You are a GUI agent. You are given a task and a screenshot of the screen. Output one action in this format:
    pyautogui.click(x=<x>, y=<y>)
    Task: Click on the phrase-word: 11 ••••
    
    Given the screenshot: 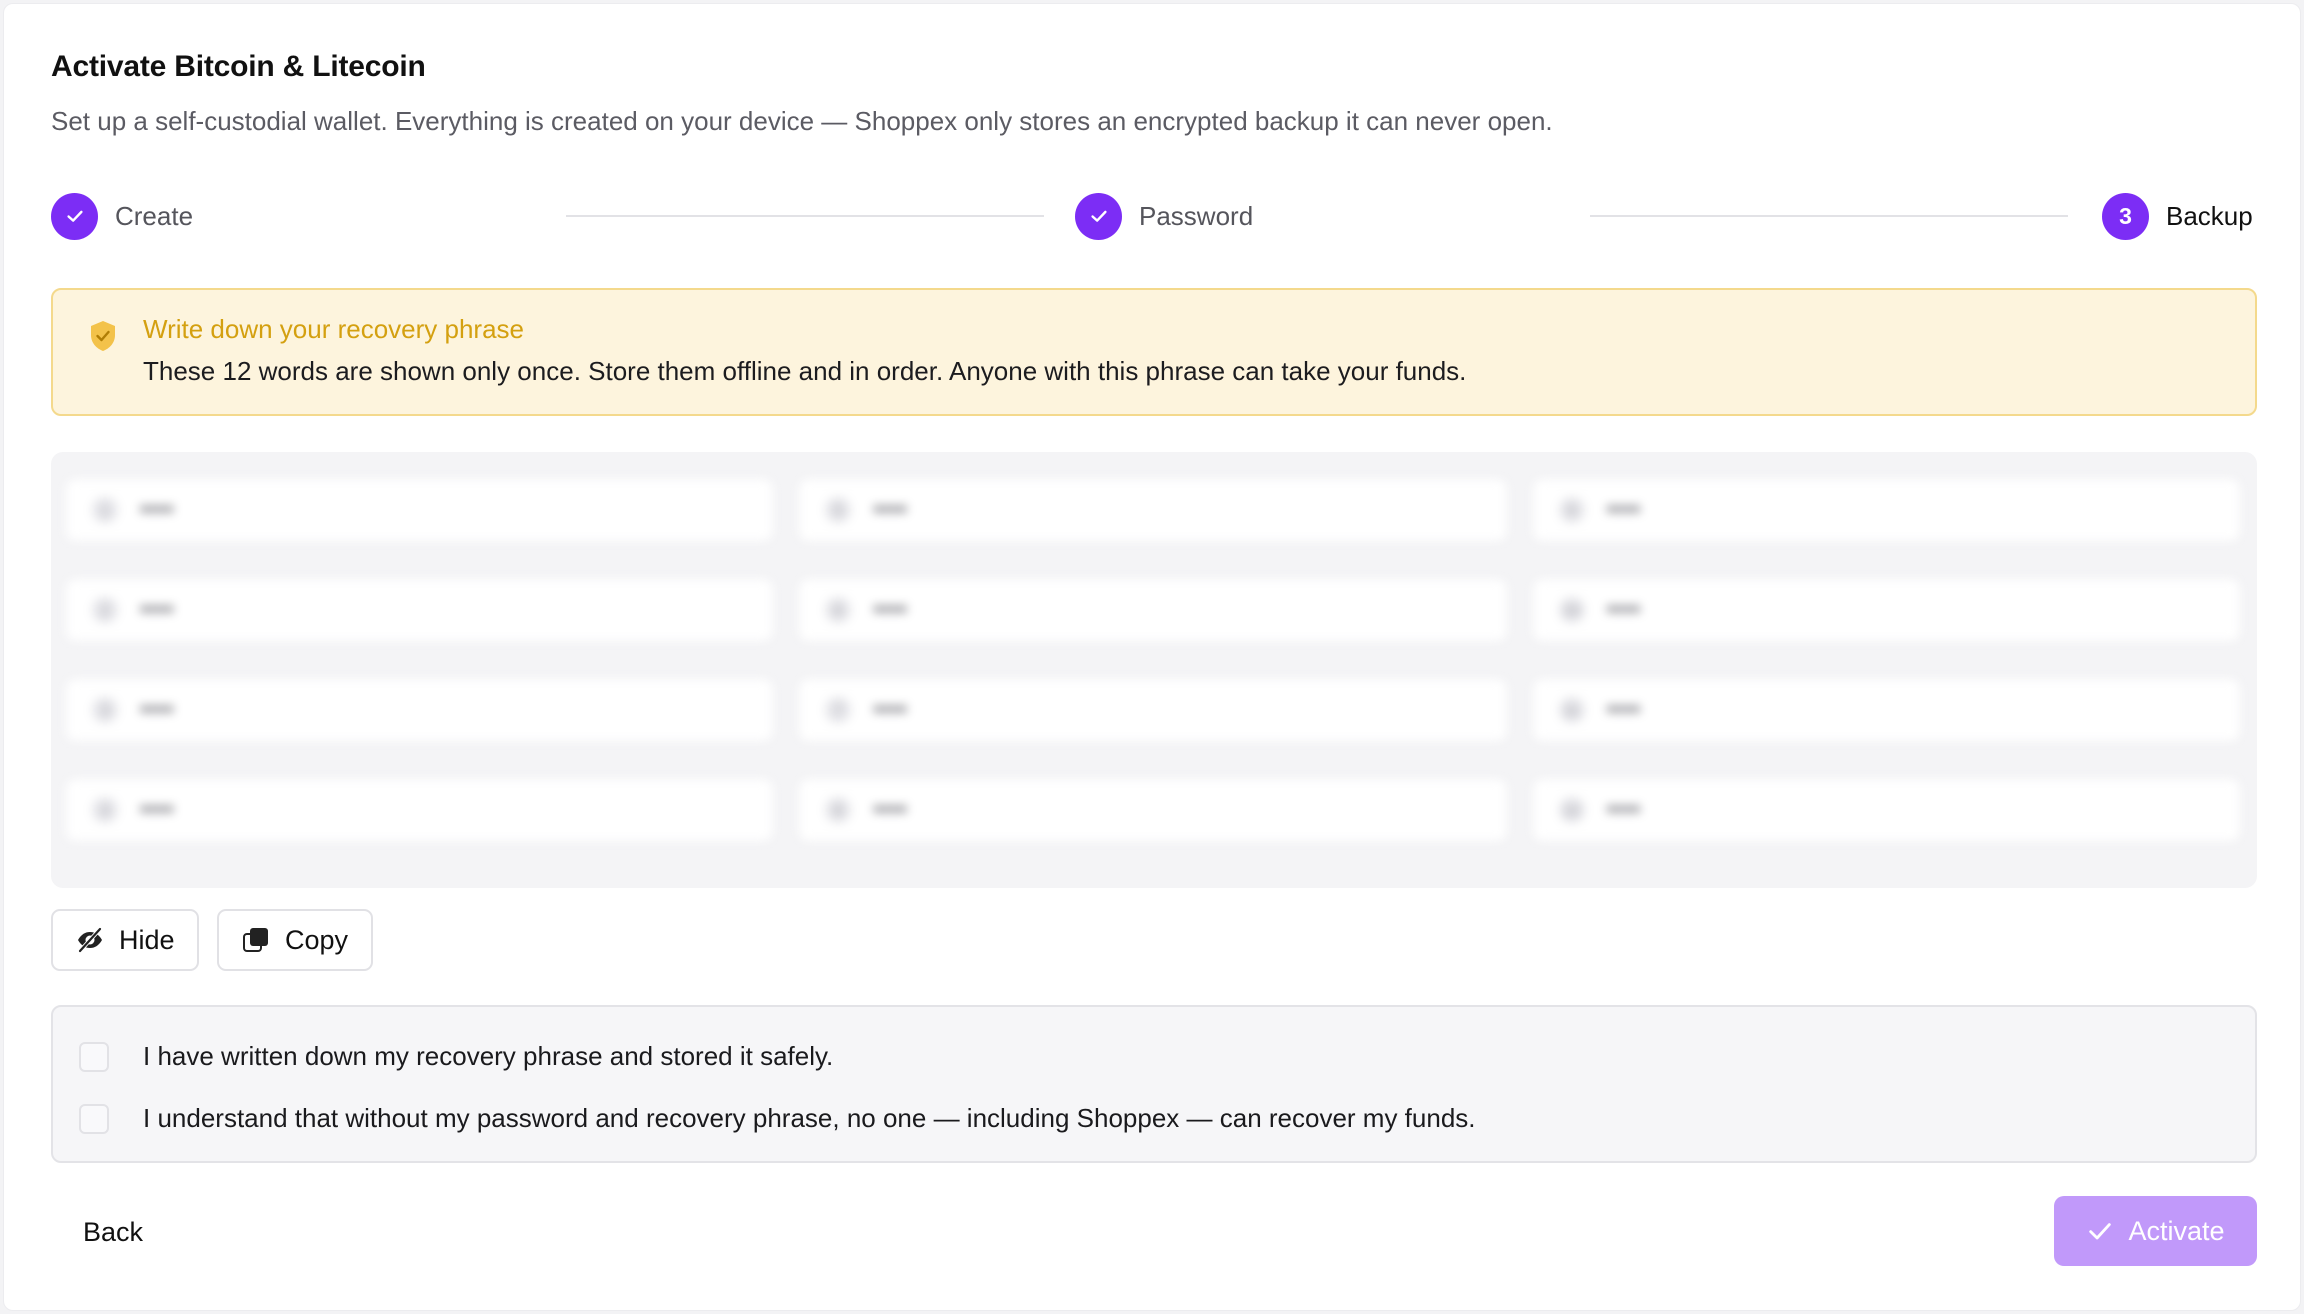 What is the action you would take?
    pyautogui.click(x=1886, y=710)
    